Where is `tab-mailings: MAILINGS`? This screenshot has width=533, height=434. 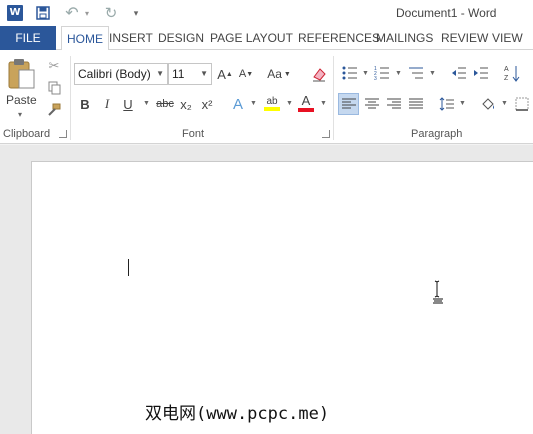
tab-mailings: MAILINGS is located at coordinates (404, 38).